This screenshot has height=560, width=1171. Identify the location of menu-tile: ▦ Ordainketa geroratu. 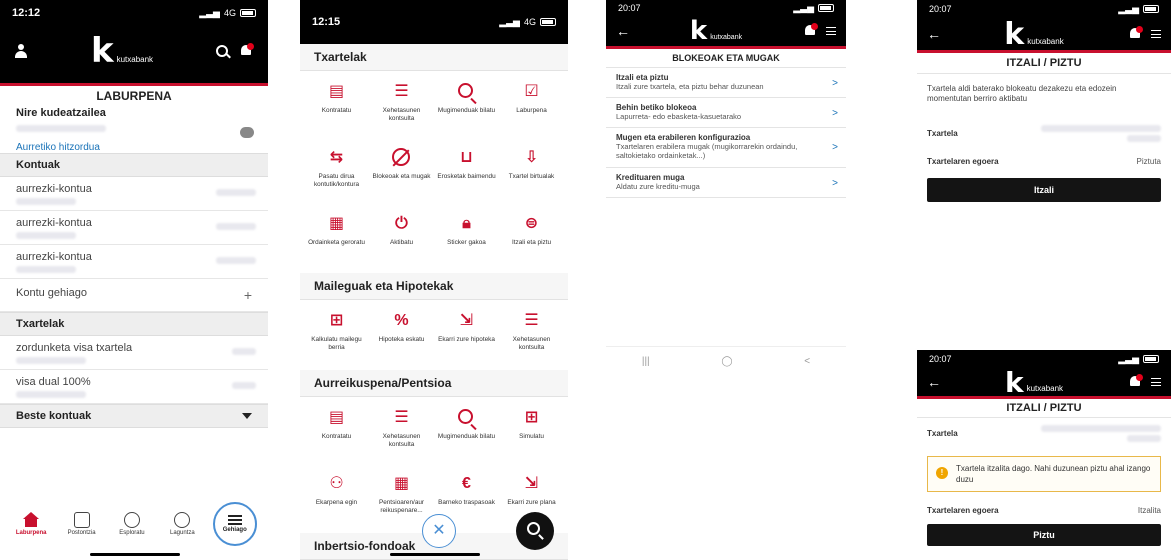
(336, 240).